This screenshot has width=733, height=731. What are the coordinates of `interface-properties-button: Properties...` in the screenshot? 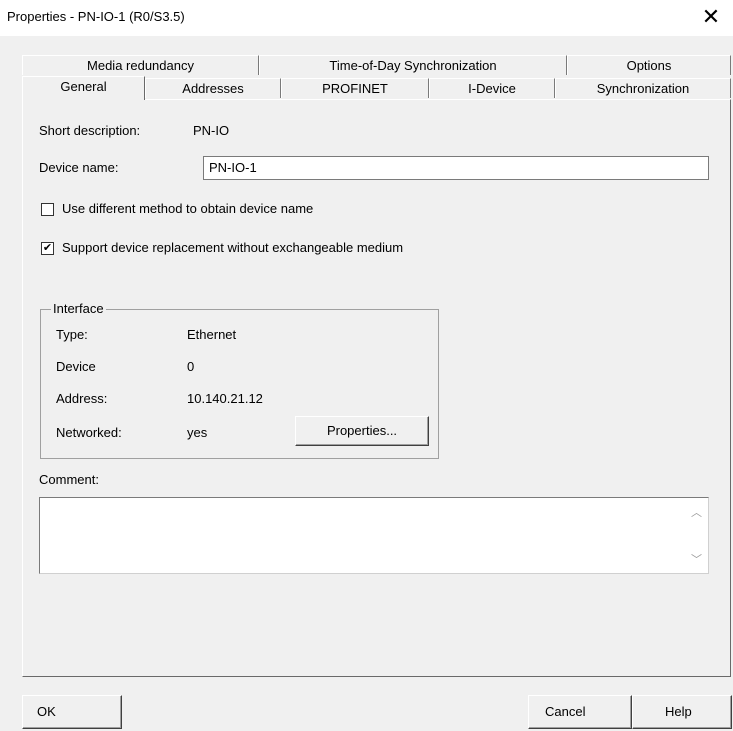 It's located at (362, 431).